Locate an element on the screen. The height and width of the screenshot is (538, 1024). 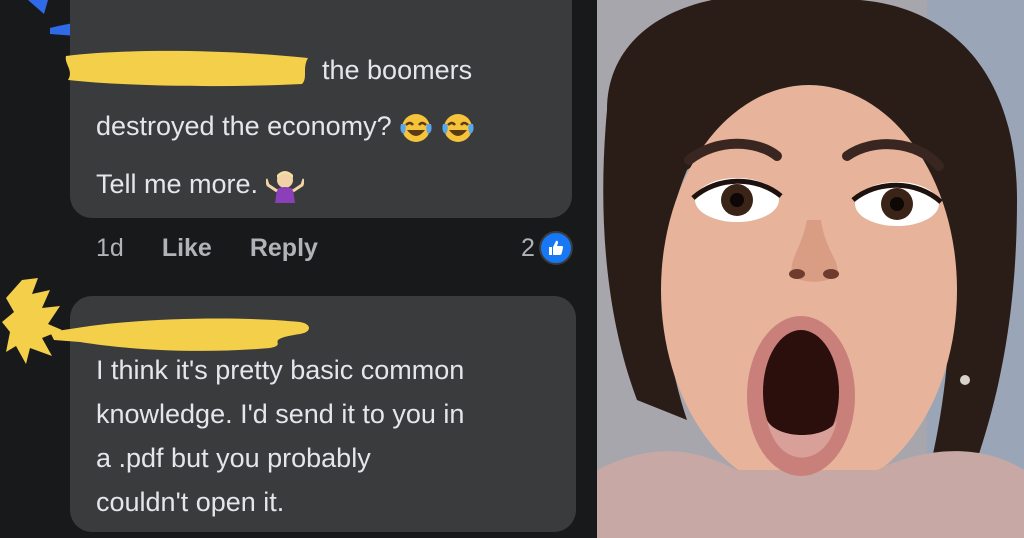
comment-text-line: Tell me more. is located at coordinates (200, 185).